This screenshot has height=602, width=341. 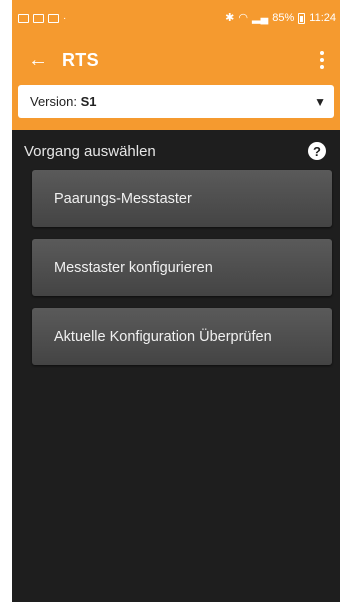 I want to click on more-vert-icon, so click(x=322, y=60).